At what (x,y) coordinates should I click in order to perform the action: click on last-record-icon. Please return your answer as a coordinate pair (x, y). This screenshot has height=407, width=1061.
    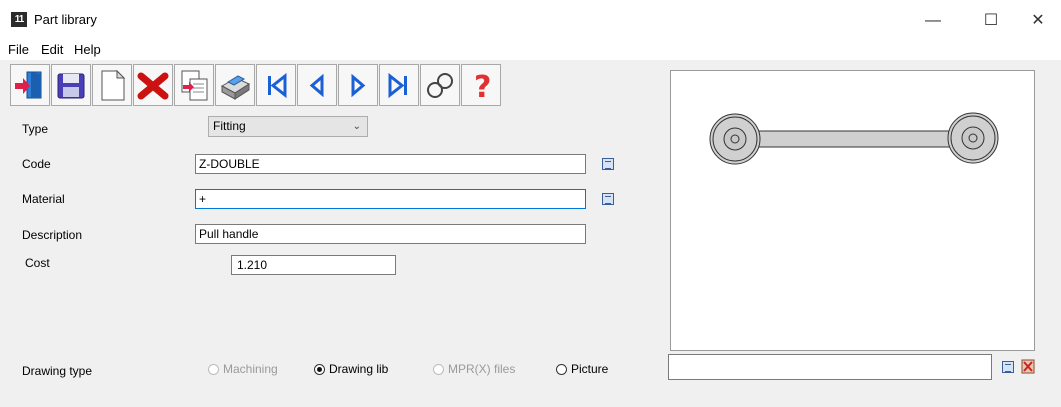
    Looking at the image, I should click on (397, 85).